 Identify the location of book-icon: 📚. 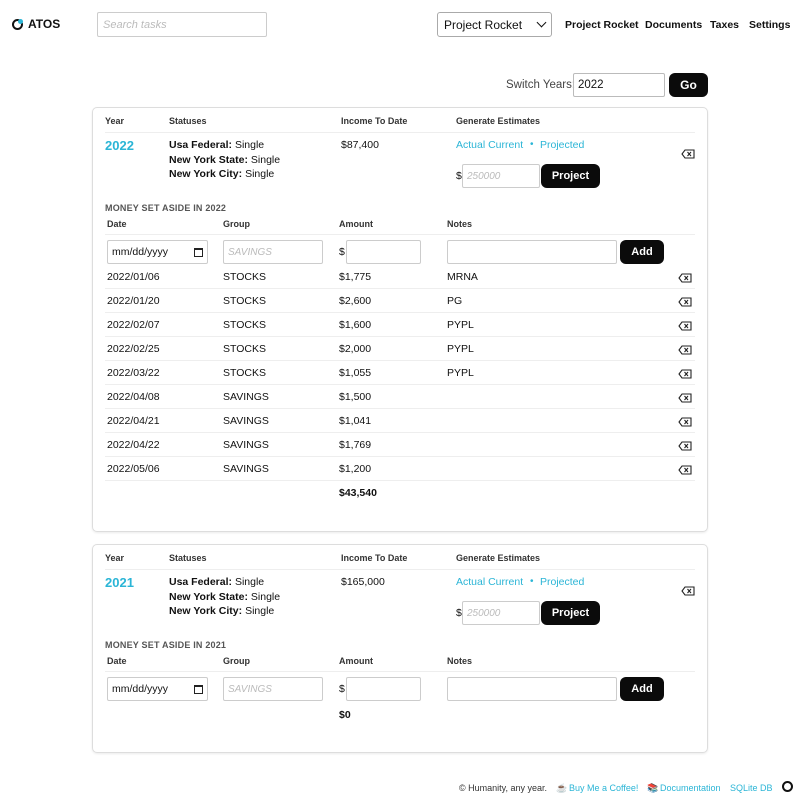
(653, 788).